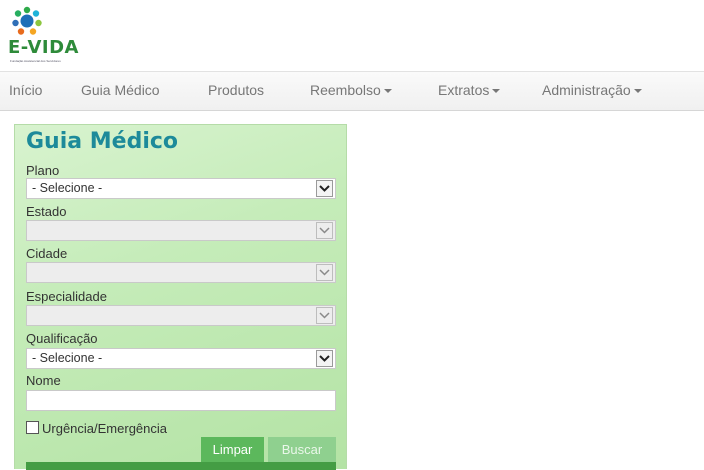  What do you see at coordinates (27, 20) in the screenshot?
I see `logo-emblem-icon` at bounding box center [27, 20].